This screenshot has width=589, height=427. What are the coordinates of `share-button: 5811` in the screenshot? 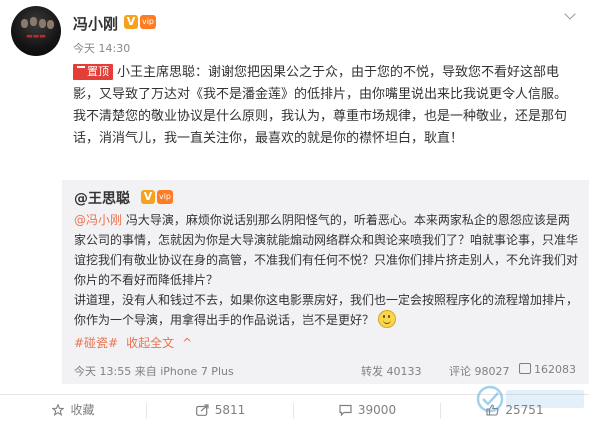 It's located at (220, 411).